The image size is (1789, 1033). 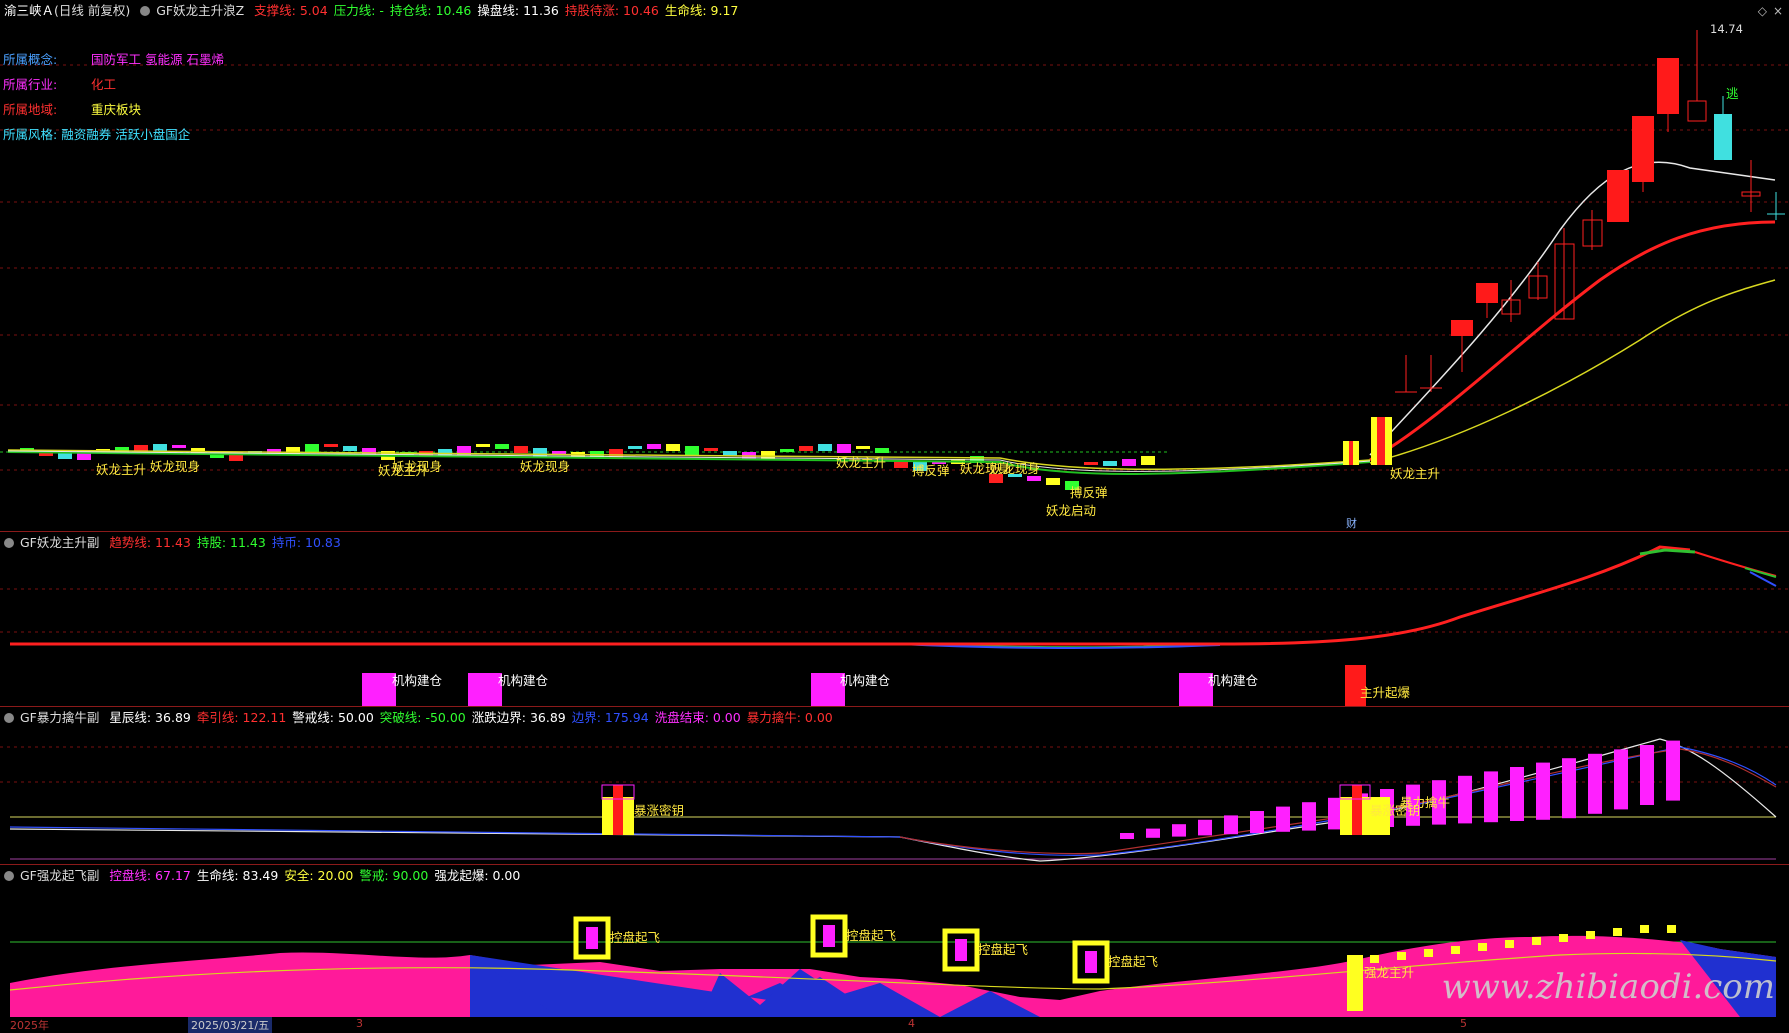 What do you see at coordinates (1071, 510) in the screenshot?
I see `signal-label: 妖龙启动` at bounding box center [1071, 510].